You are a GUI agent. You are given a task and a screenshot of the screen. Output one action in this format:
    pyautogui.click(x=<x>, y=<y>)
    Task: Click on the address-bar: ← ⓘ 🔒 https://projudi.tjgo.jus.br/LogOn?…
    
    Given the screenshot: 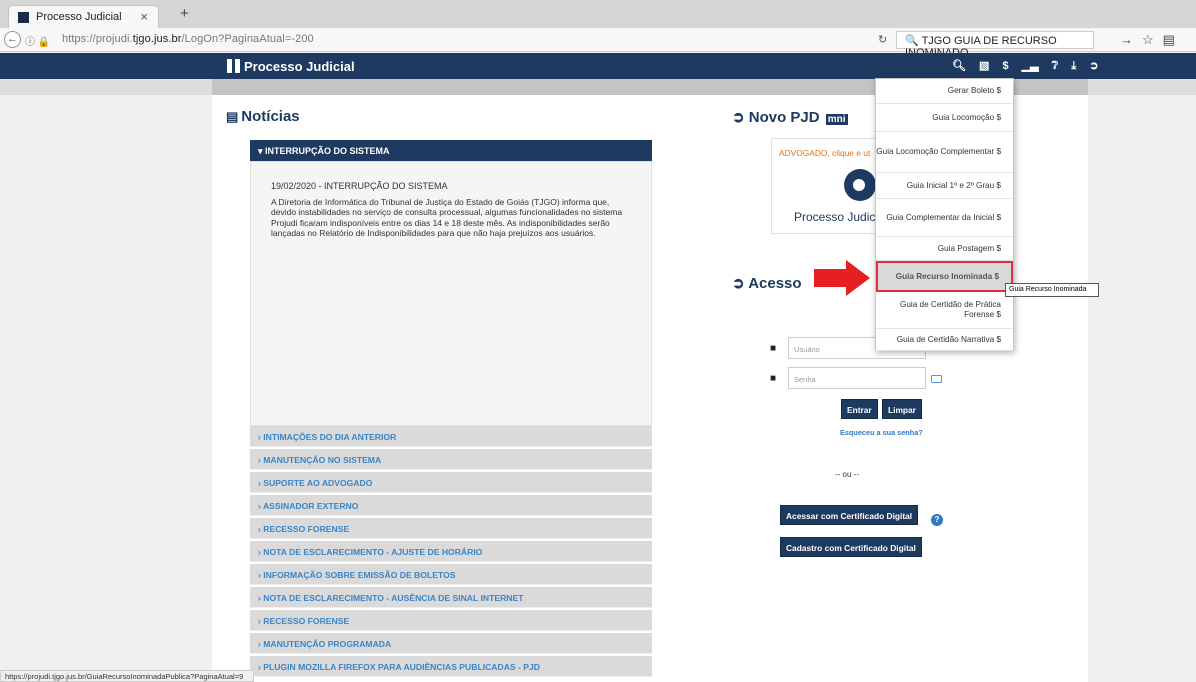 What is the action you would take?
    pyautogui.click(x=598, y=43)
    